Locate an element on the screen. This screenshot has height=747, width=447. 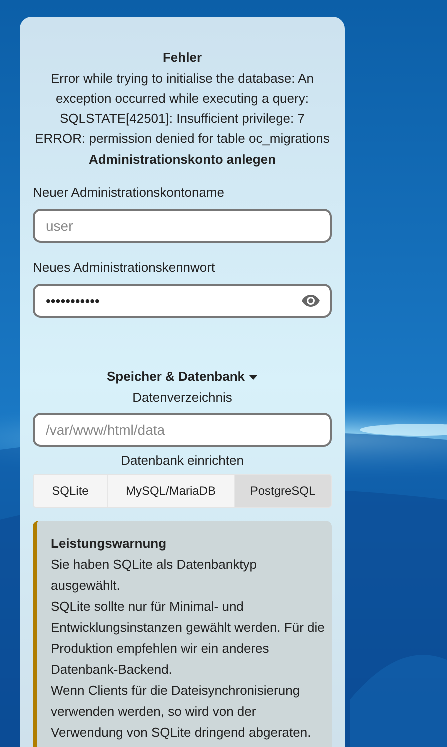
database-tab: PostgreSQL is located at coordinates (282, 491).